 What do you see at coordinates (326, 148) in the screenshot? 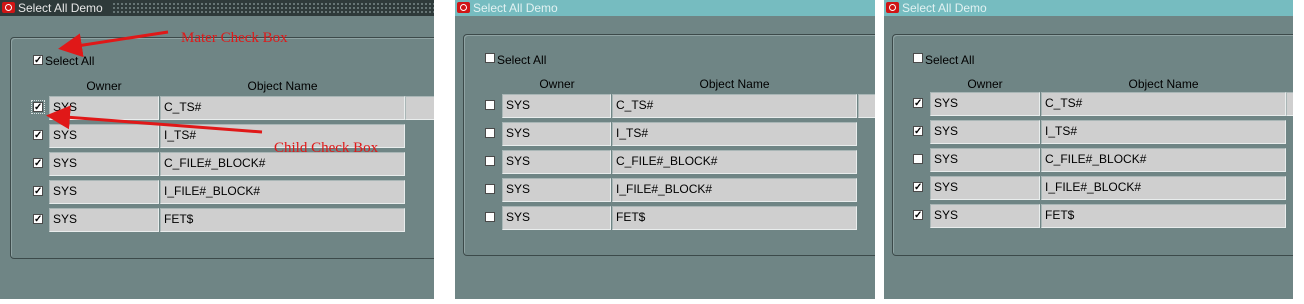
I see `annotation-child-checkbox: Child Check Box` at bounding box center [326, 148].